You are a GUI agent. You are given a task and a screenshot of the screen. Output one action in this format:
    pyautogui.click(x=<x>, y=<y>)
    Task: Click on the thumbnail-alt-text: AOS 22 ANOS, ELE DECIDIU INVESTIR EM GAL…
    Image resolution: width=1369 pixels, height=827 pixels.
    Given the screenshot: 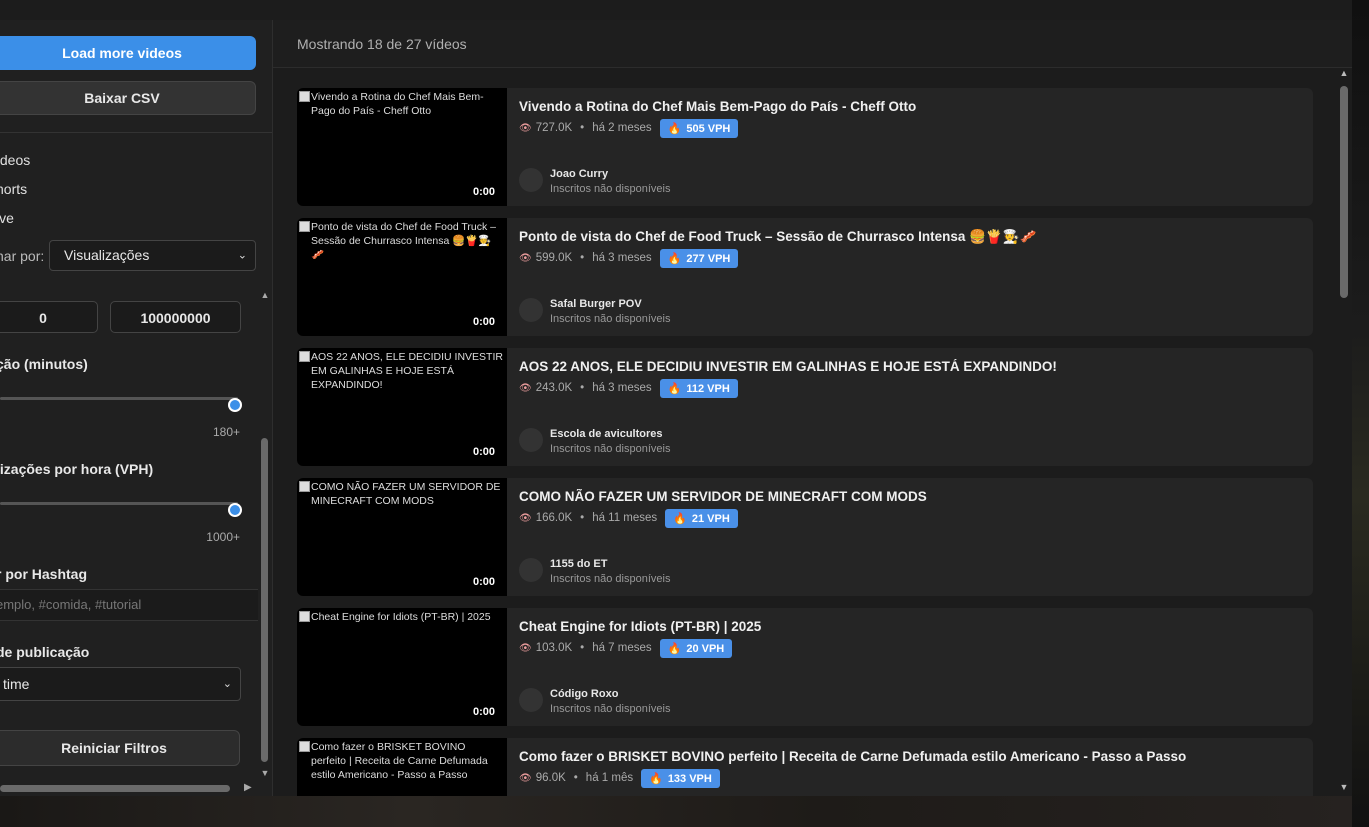 What is the action you would take?
    pyautogui.click(x=401, y=371)
    